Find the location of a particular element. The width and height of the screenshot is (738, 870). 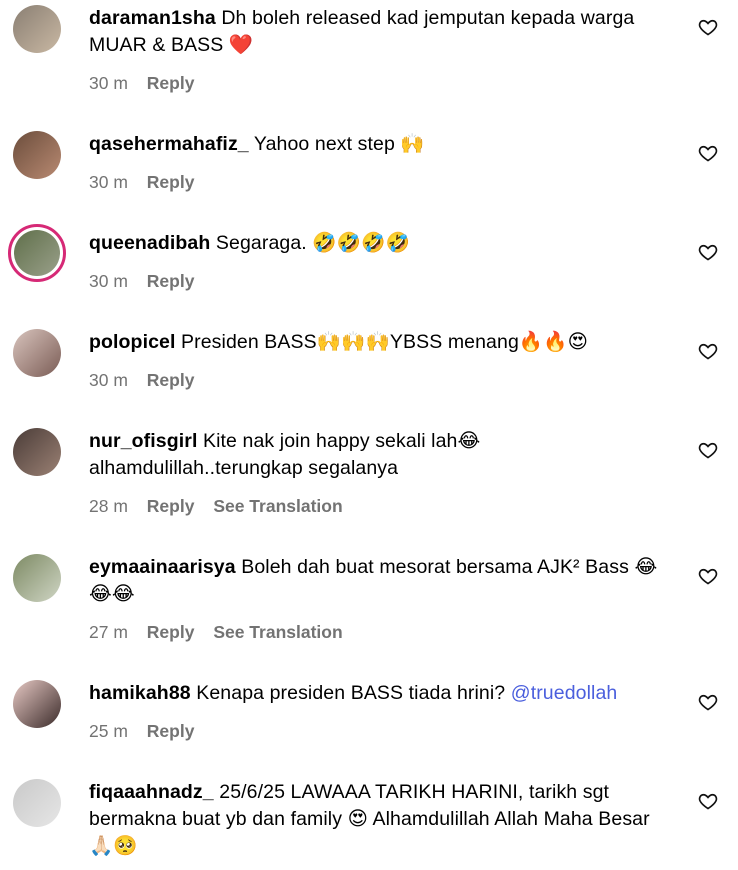

comment-body: polopicel Presiden BASS🙌🙌🙌YBSS menang🔥🔥😍 is located at coordinates (384, 342).